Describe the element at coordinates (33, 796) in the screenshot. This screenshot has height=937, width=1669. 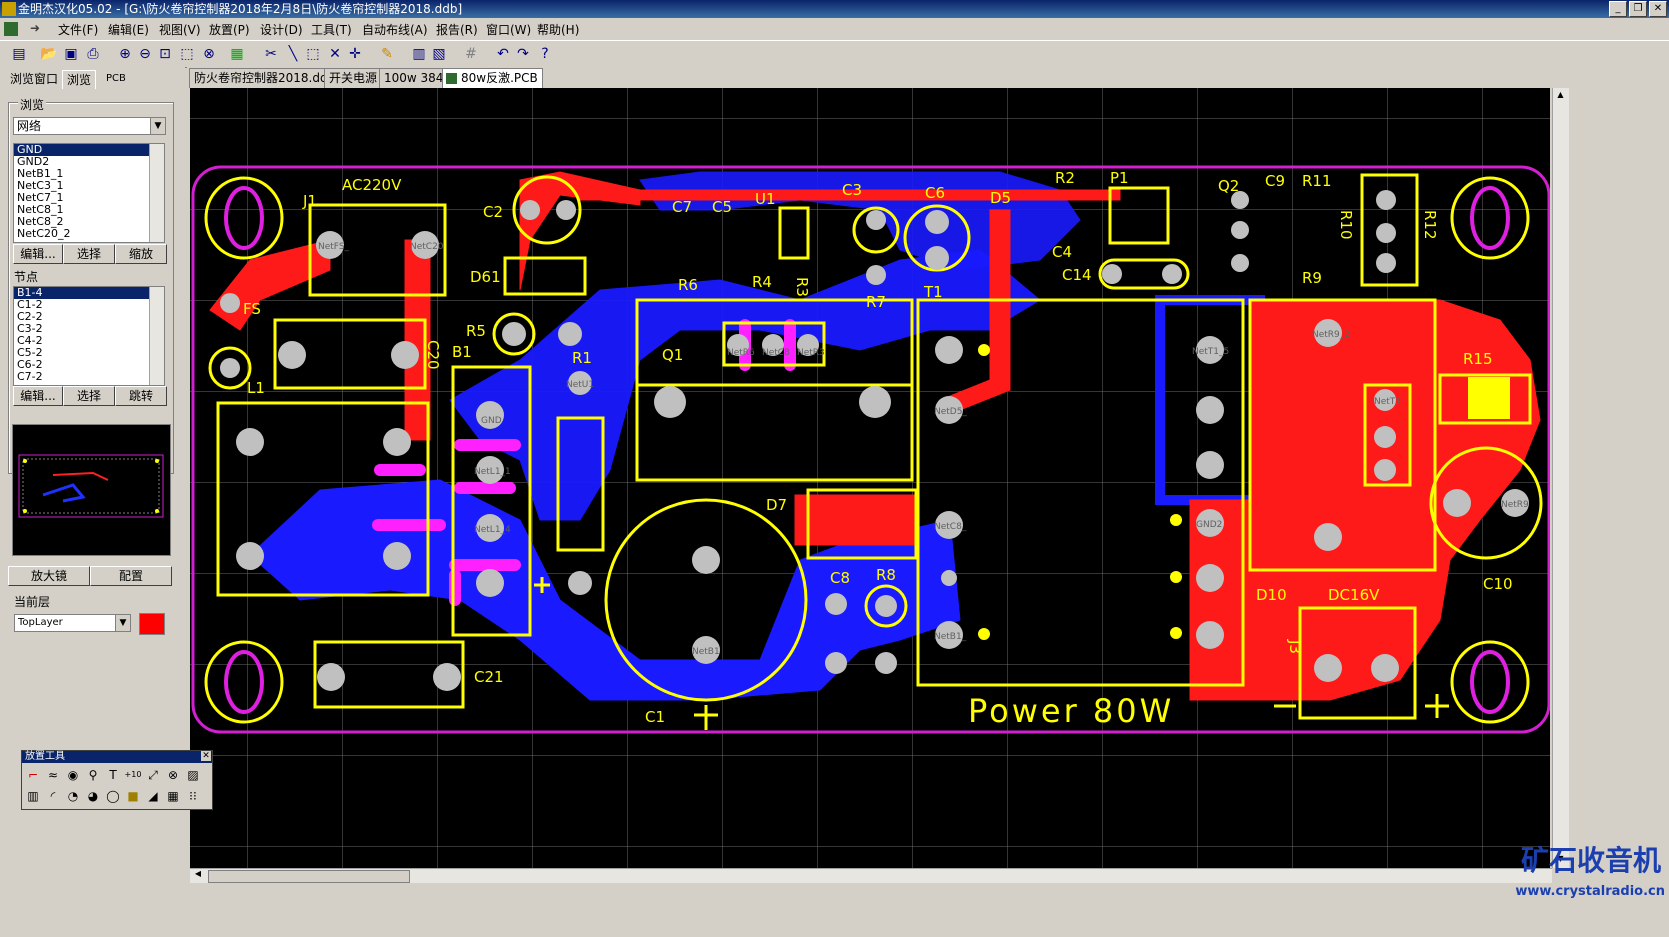
I see `component-icon: ▥` at that location.